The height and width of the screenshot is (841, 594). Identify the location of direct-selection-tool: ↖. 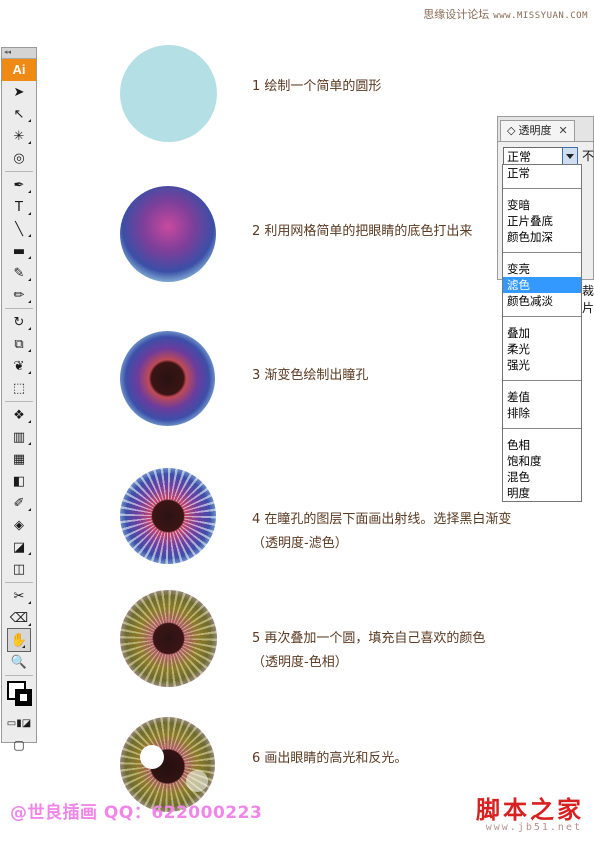
(19, 114).